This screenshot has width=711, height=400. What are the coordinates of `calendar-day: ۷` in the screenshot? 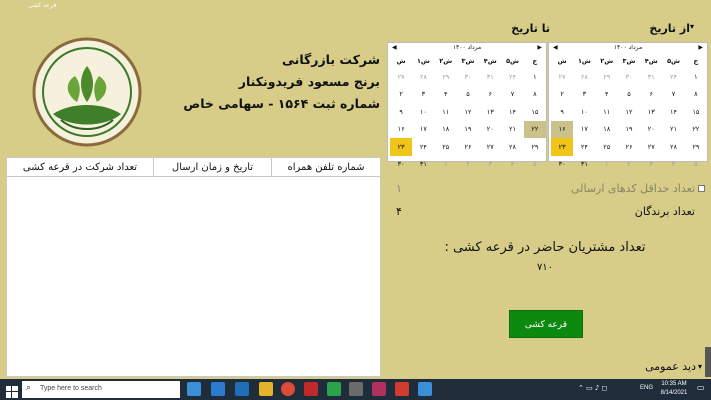 It's located at (673, 95).